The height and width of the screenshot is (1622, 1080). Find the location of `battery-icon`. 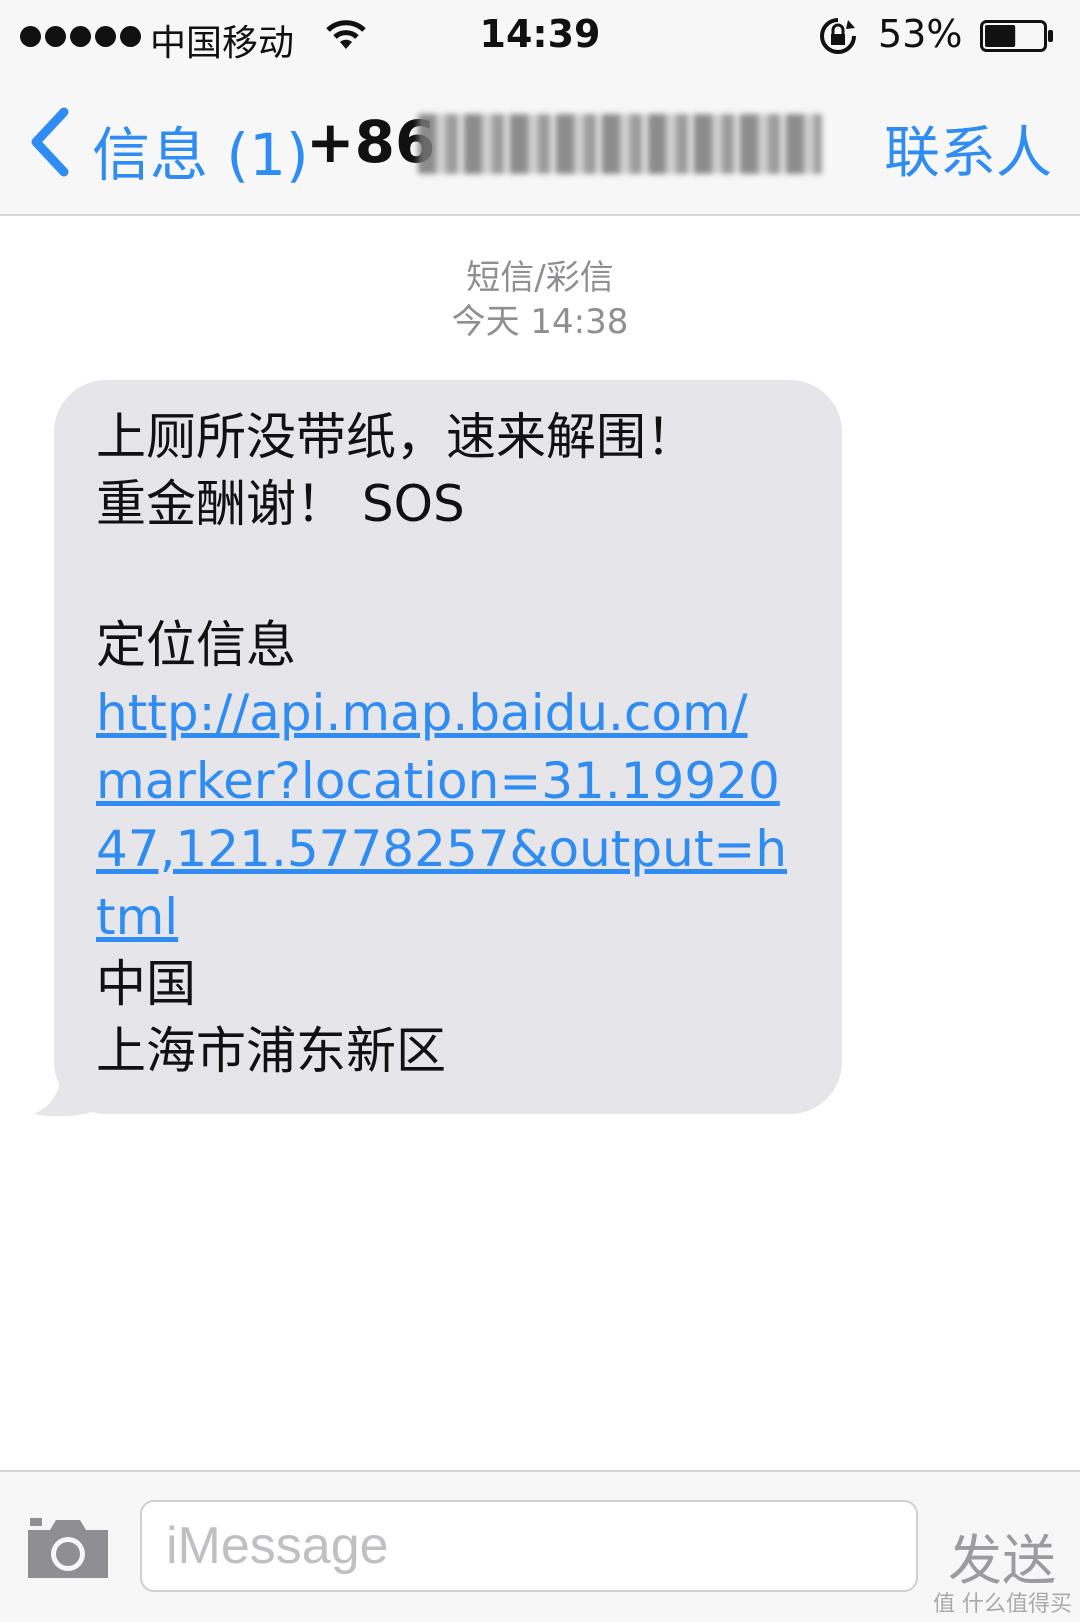

battery-icon is located at coordinates (1016, 36).